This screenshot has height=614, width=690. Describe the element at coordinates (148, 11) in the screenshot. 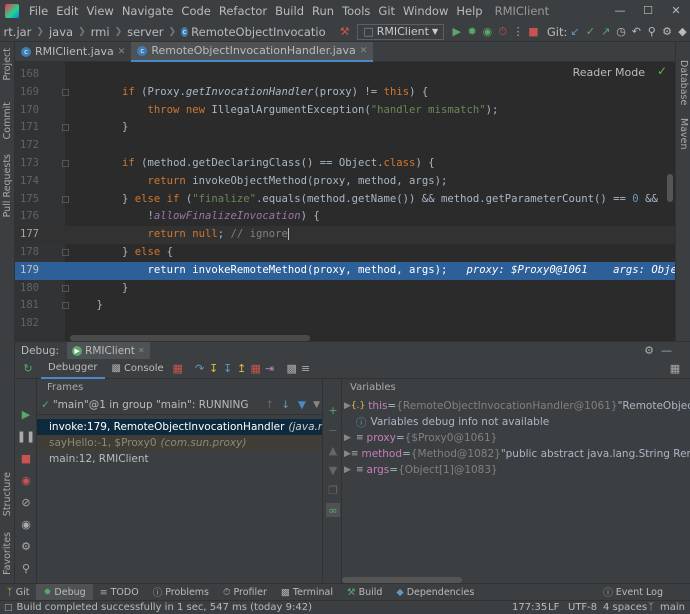

I see `menu-navigate: Navigate` at that location.